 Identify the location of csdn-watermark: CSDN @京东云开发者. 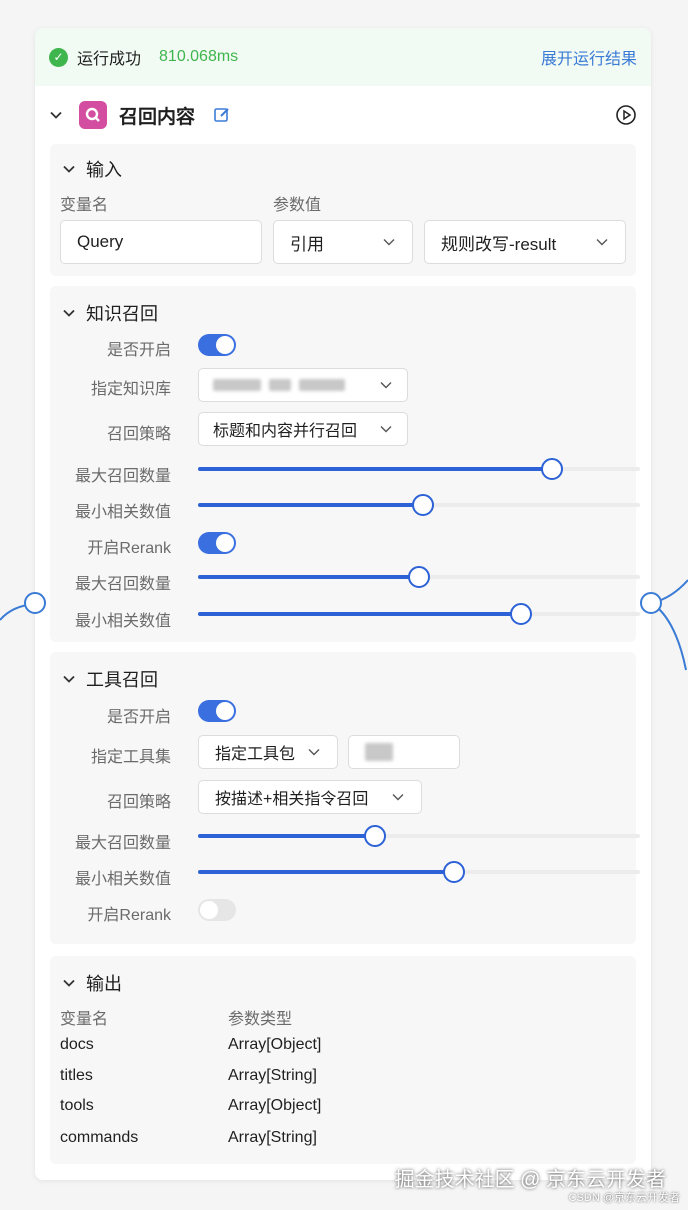
(624, 1198).